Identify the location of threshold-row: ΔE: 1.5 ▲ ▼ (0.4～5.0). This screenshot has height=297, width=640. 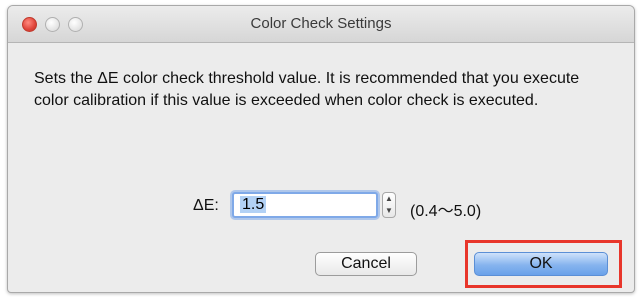
(321, 207).